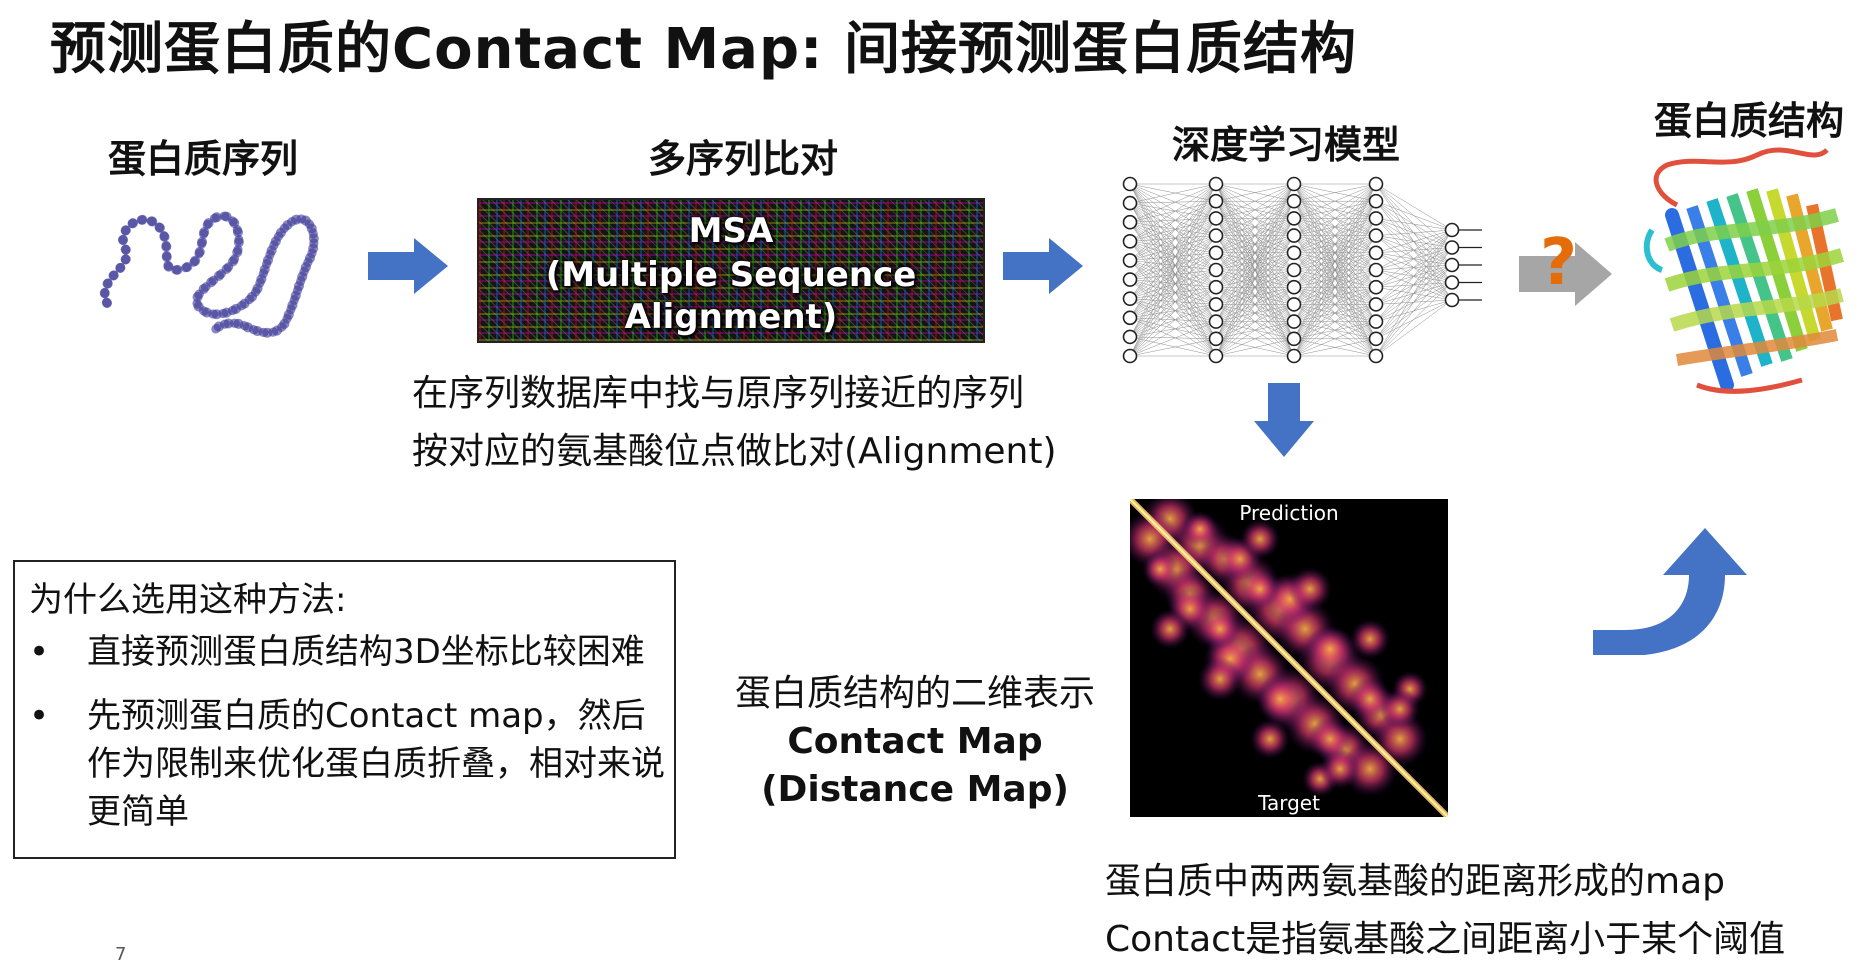 The image size is (1862, 965). Describe the element at coordinates (366, 652) in the screenshot. I see `bullet-text: 直接预测蛋白质结构3D坐标比较困难` at that location.